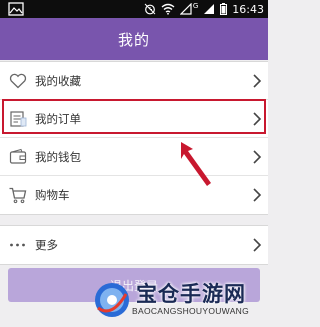  Describe the element at coordinates (58, 80) in the screenshot. I see `menu-item-label: 我的收藏` at that location.